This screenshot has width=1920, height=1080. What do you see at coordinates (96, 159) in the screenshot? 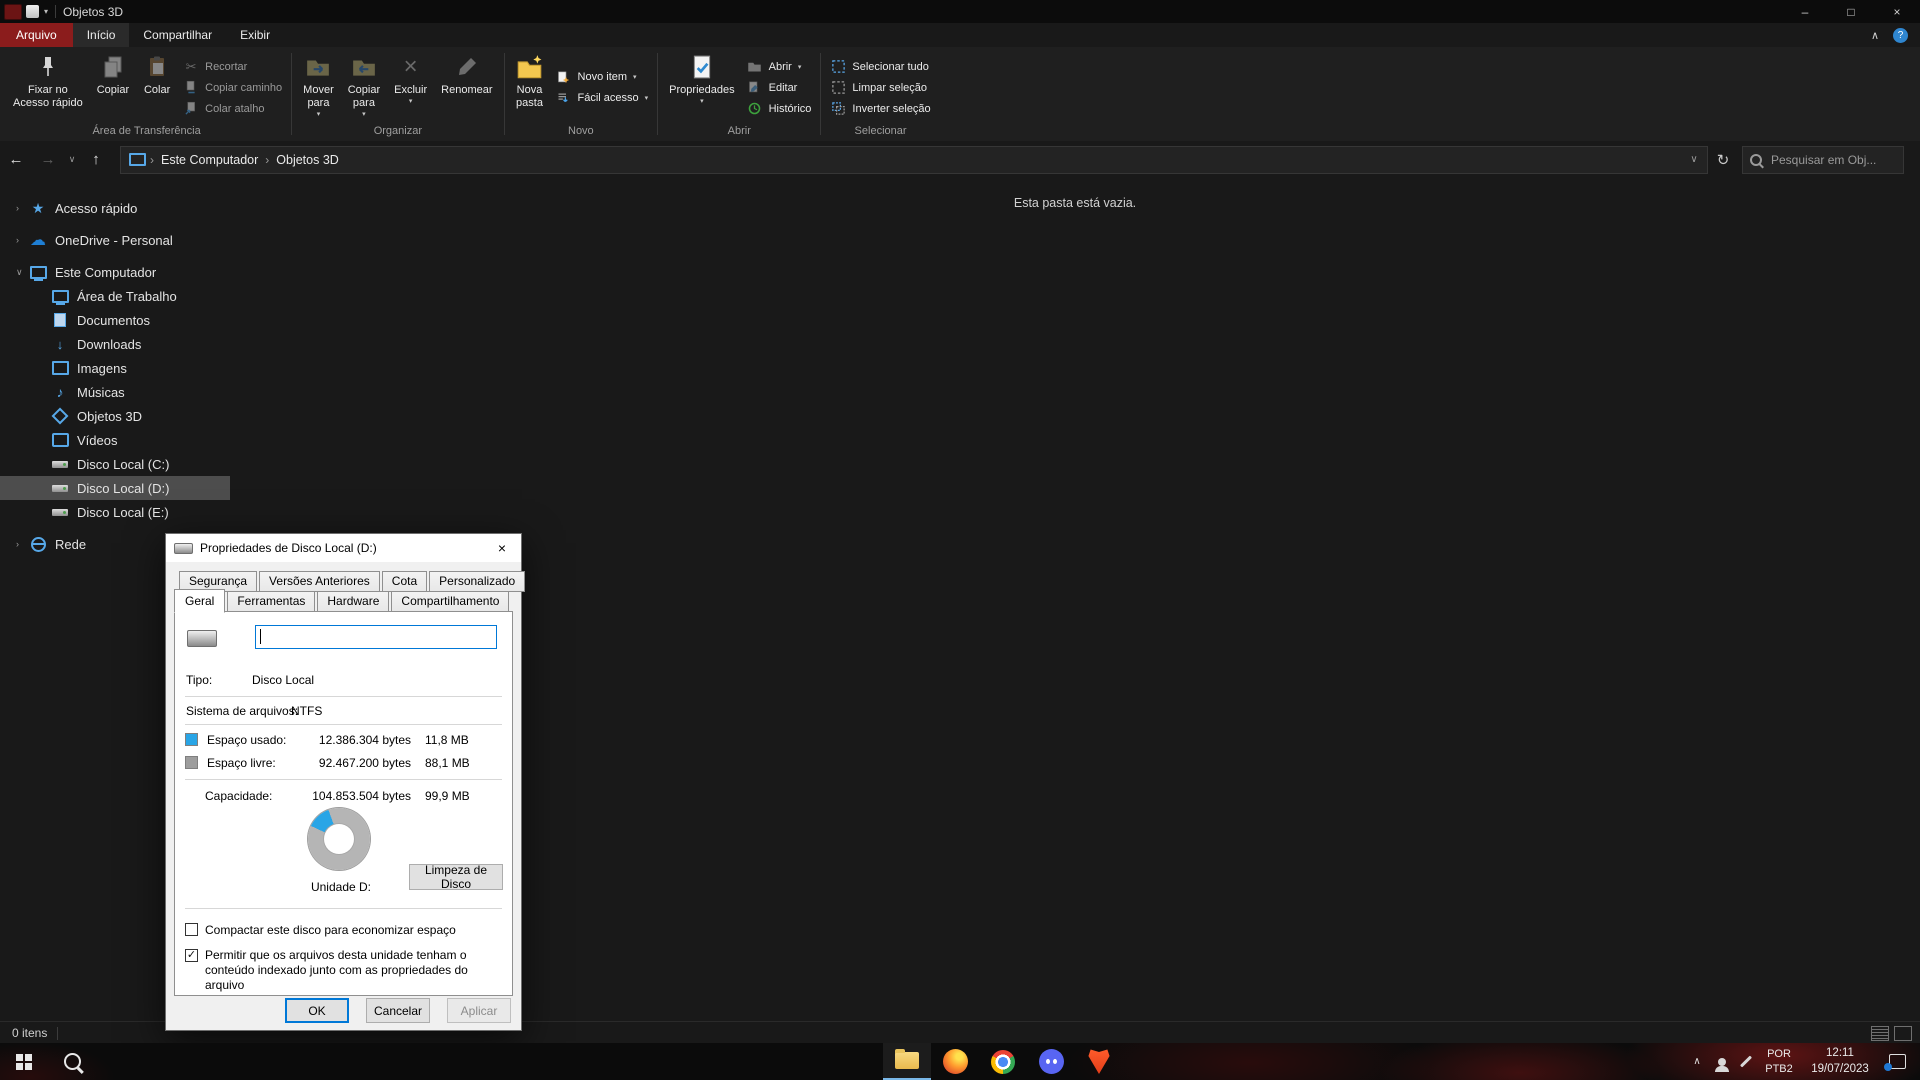
I see `up-button: ↑` at bounding box center [96, 159].